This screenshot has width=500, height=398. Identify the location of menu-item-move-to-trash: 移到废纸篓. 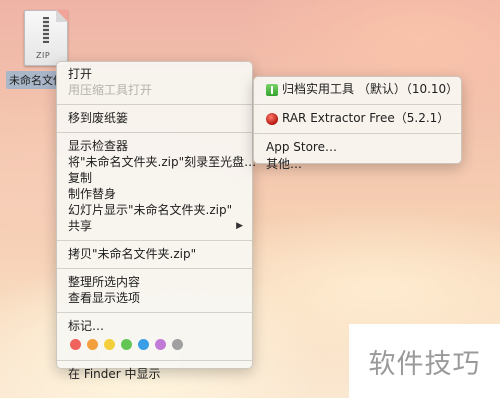
(154, 118).